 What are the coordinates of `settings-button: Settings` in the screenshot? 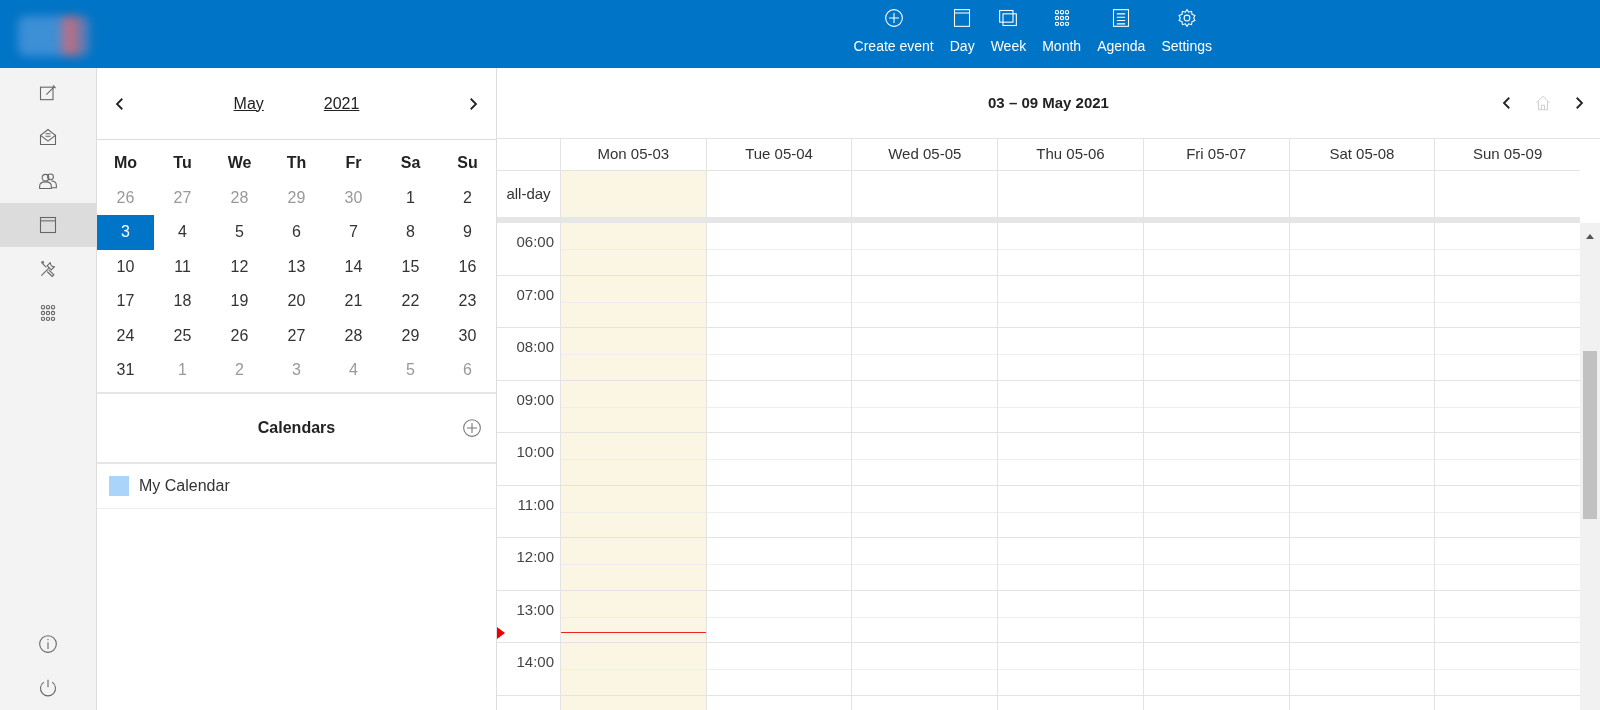 It's located at (1186, 34).